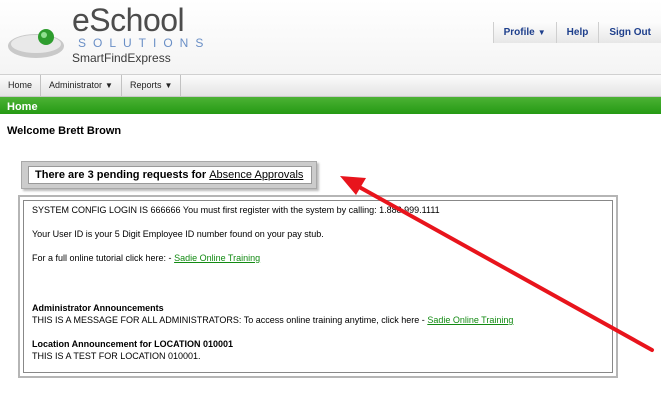 The image size is (661, 394). What do you see at coordinates (64, 131) in the screenshot?
I see `welcome-text: Welcome Brett Brown` at bounding box center [64, 131].